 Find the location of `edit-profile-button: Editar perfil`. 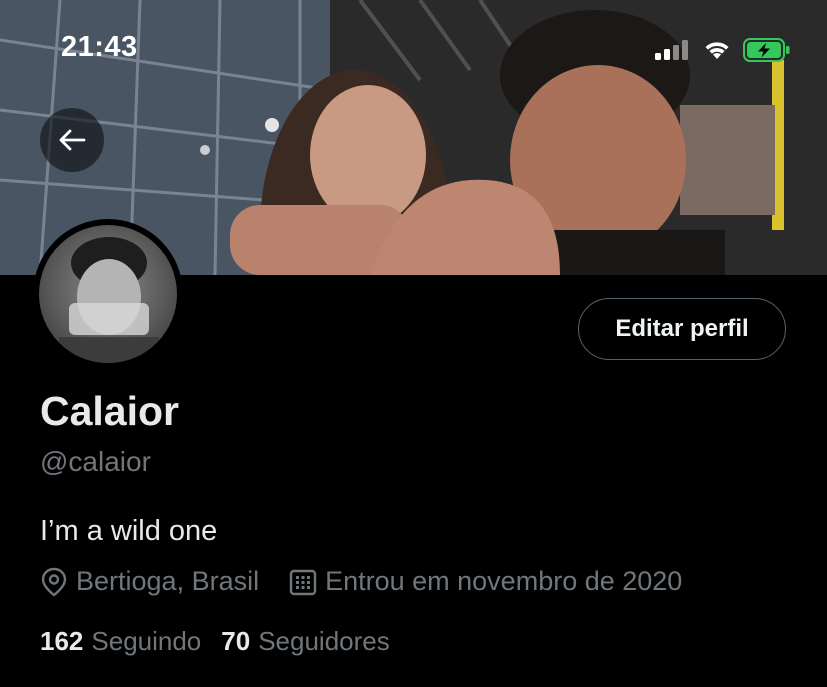

edit-profile-button: Editar perfil is located at coordinates (682, 329).